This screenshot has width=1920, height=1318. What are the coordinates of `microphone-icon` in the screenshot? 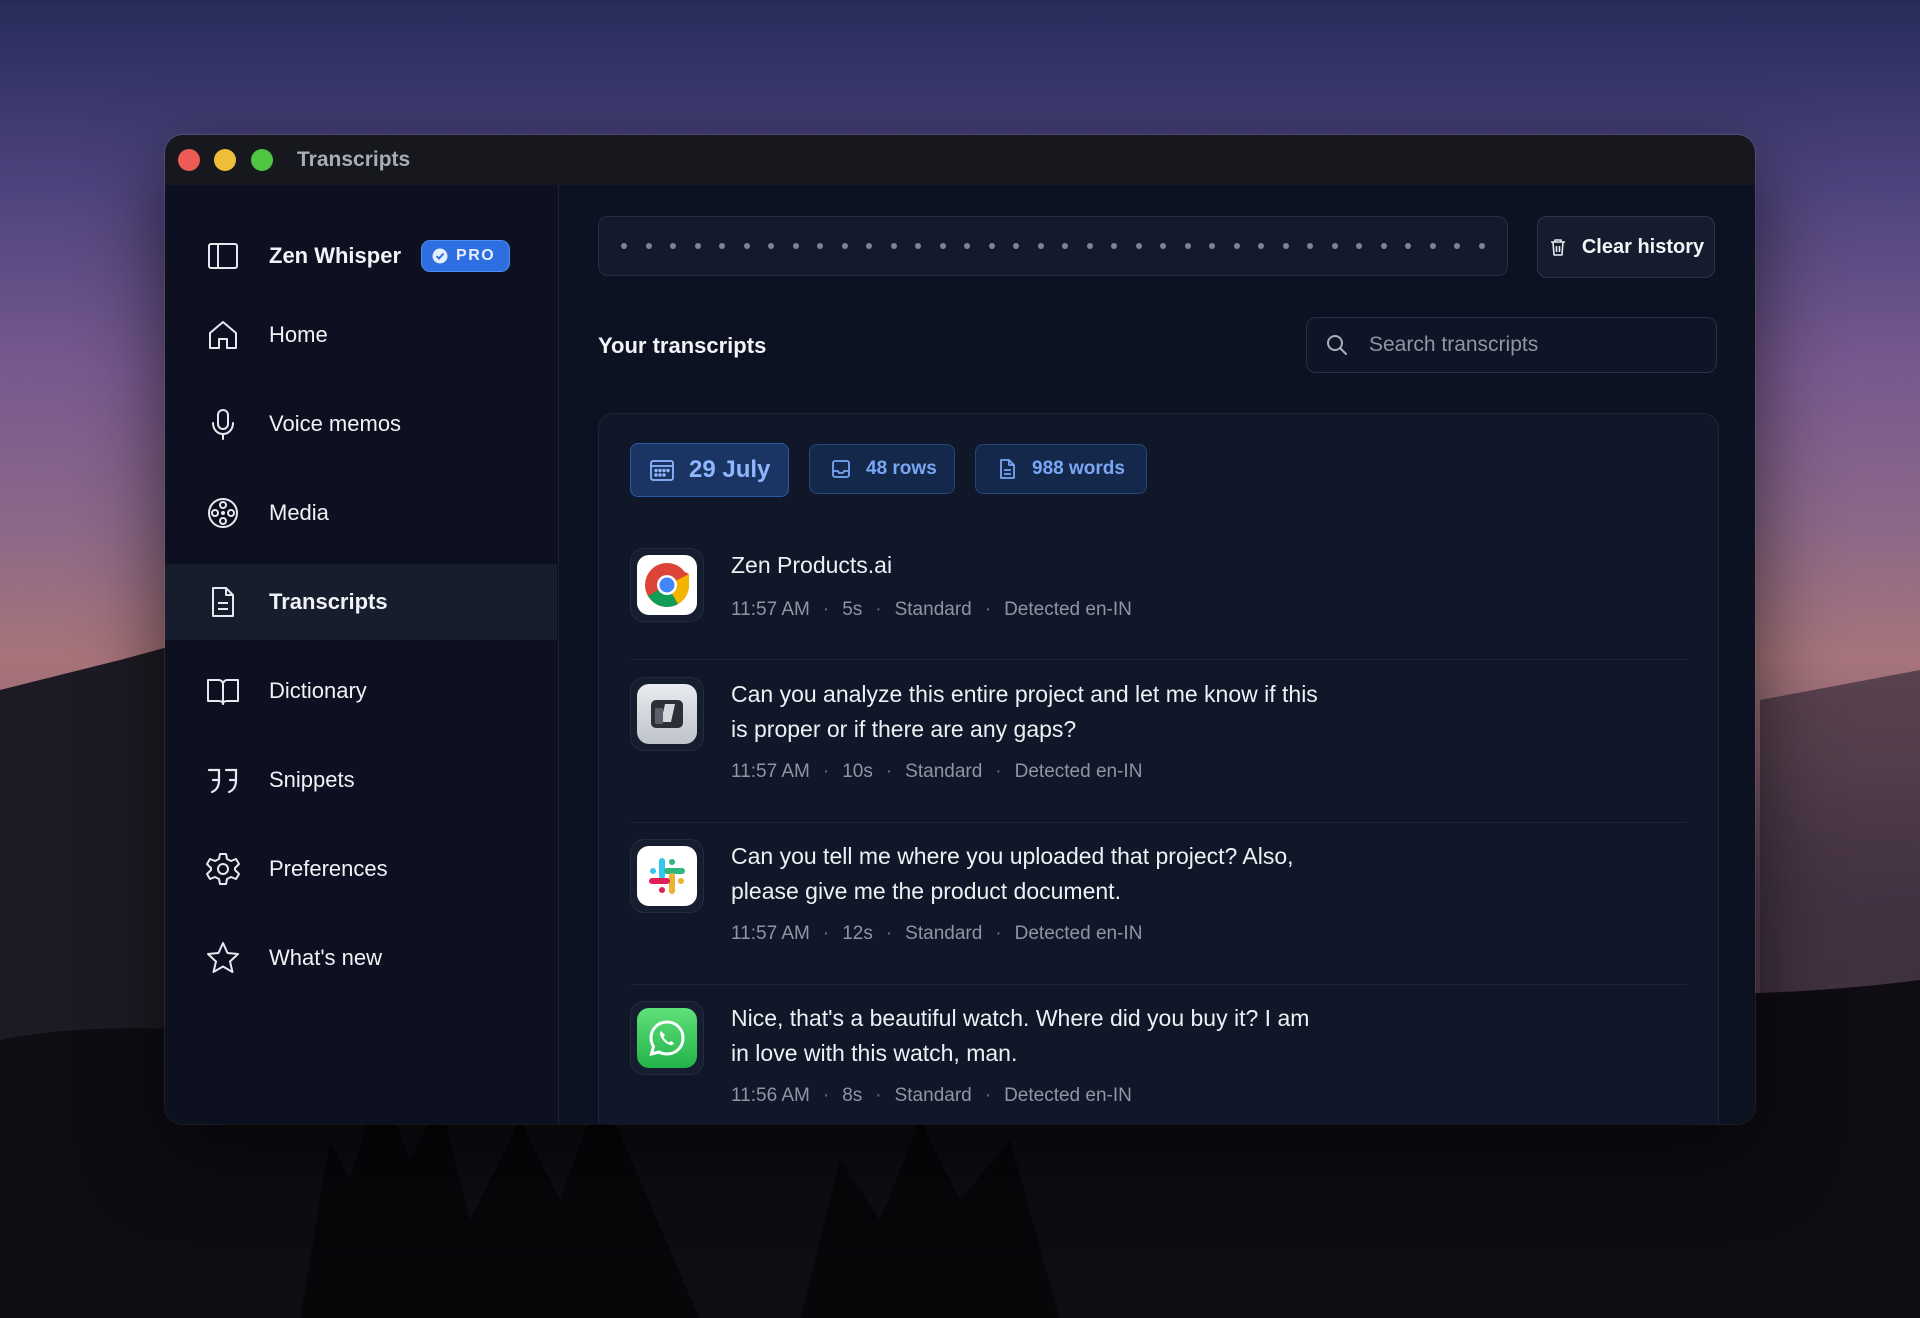 It's located at (223, 424).